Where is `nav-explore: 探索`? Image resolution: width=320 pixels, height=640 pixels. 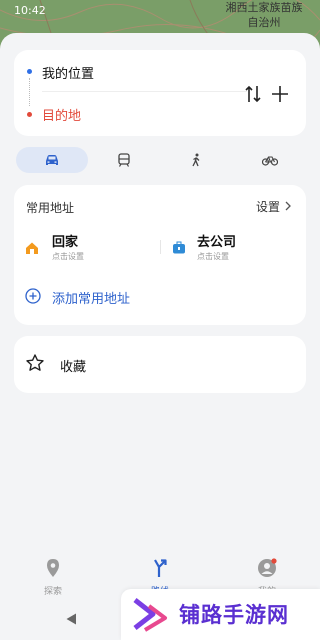
nav-explore: 探索 is located at coordinates (53, 577).